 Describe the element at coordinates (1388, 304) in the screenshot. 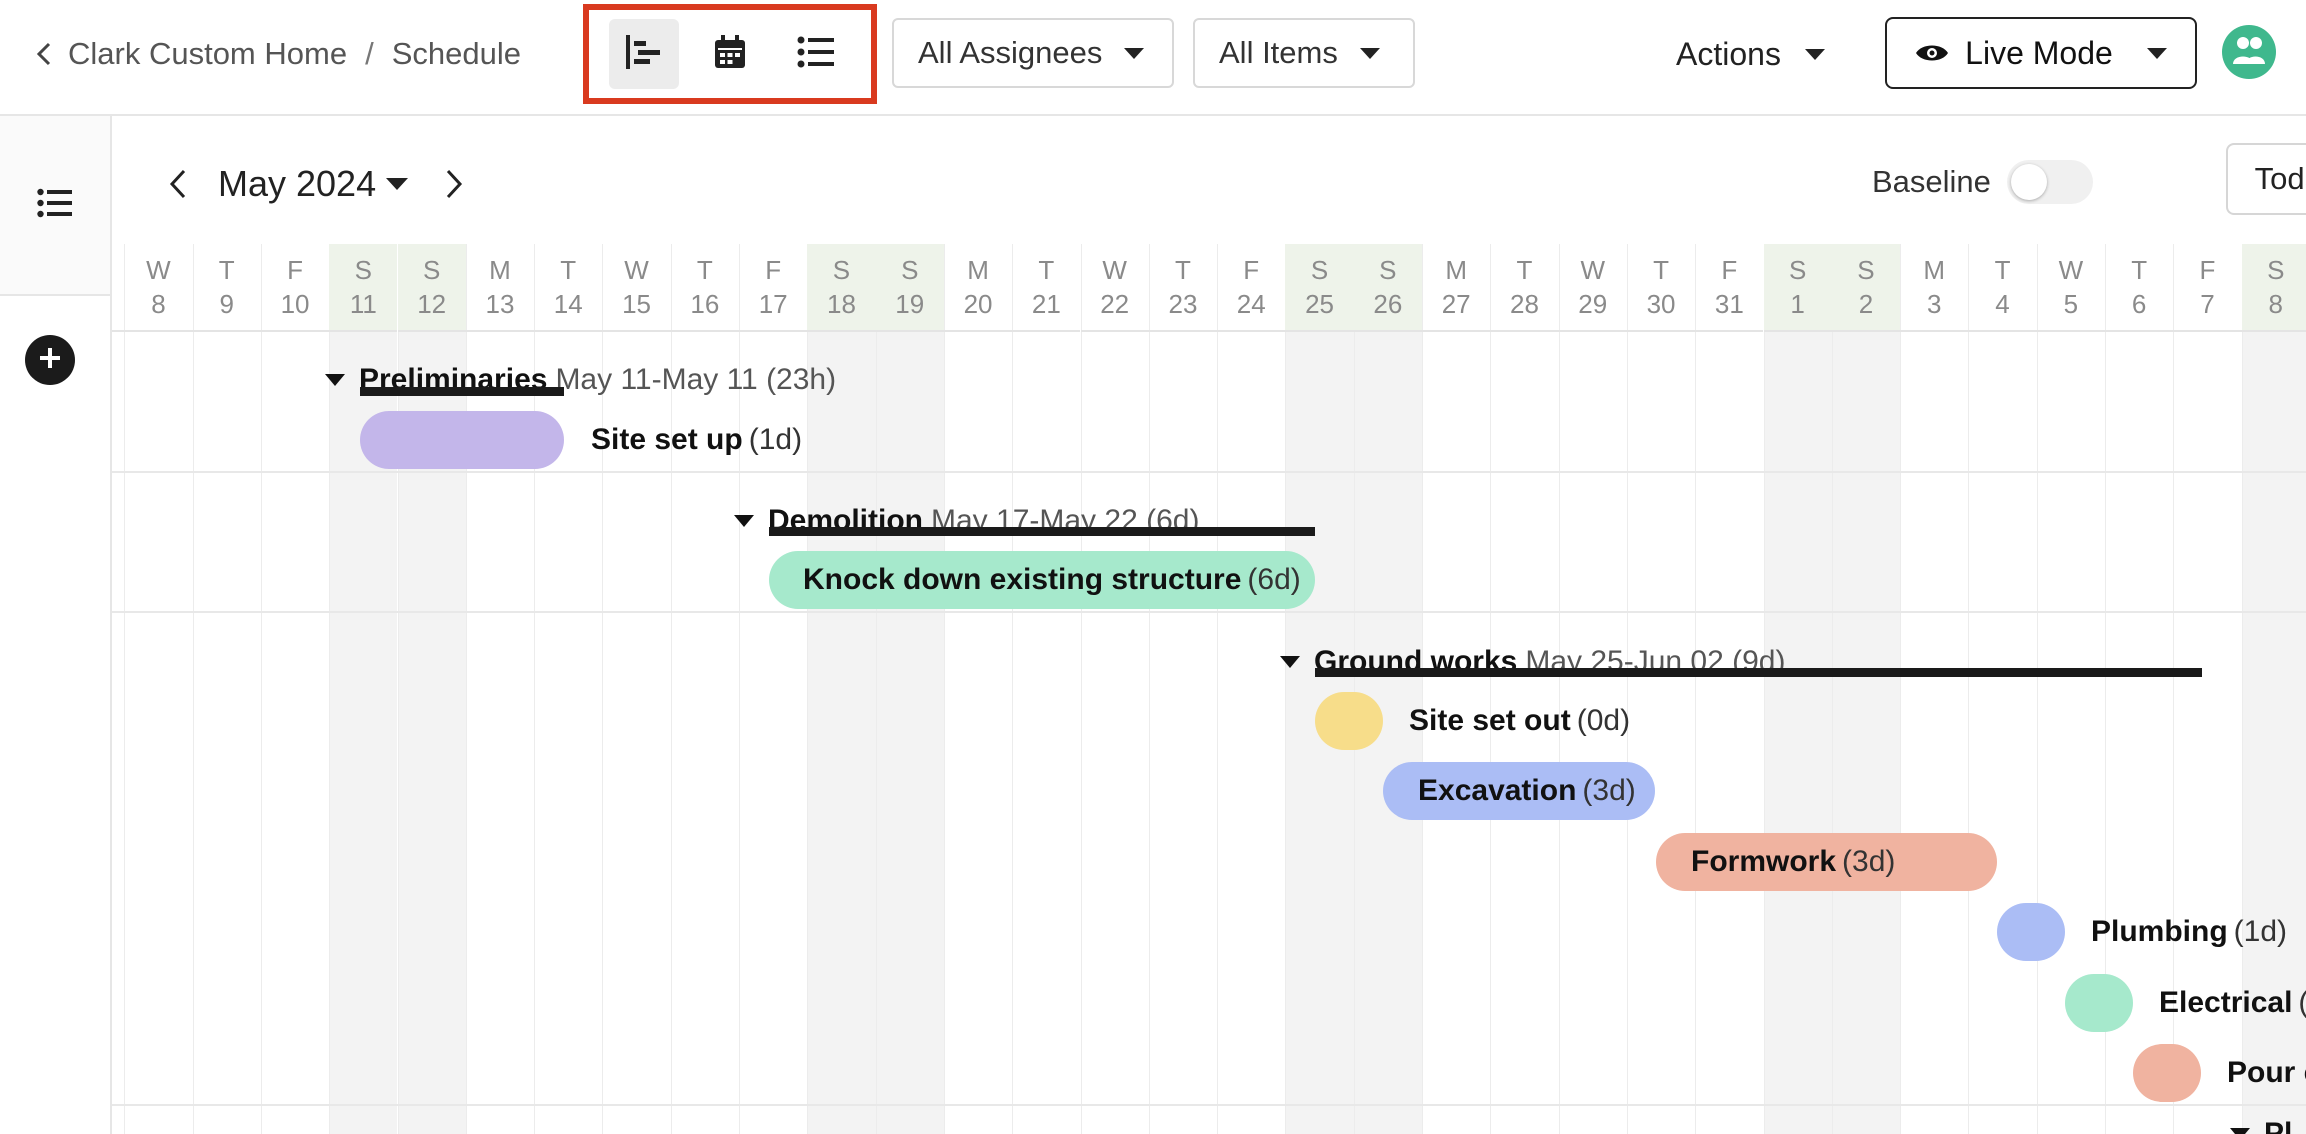

I see `day-number: 26` at that location.